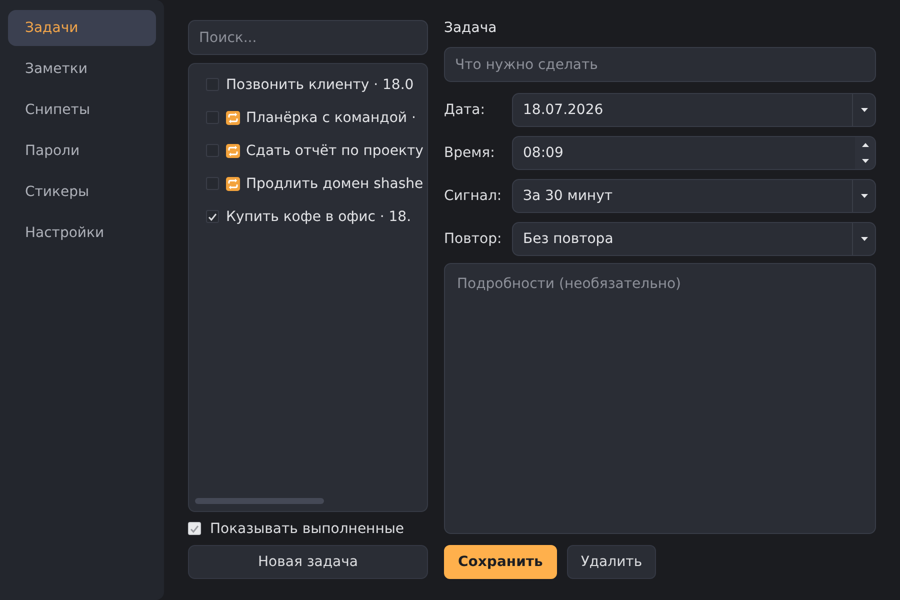 The height and width of the screenshot is (600, 900). I want to click on section-title: Задача, so click(471, 28).